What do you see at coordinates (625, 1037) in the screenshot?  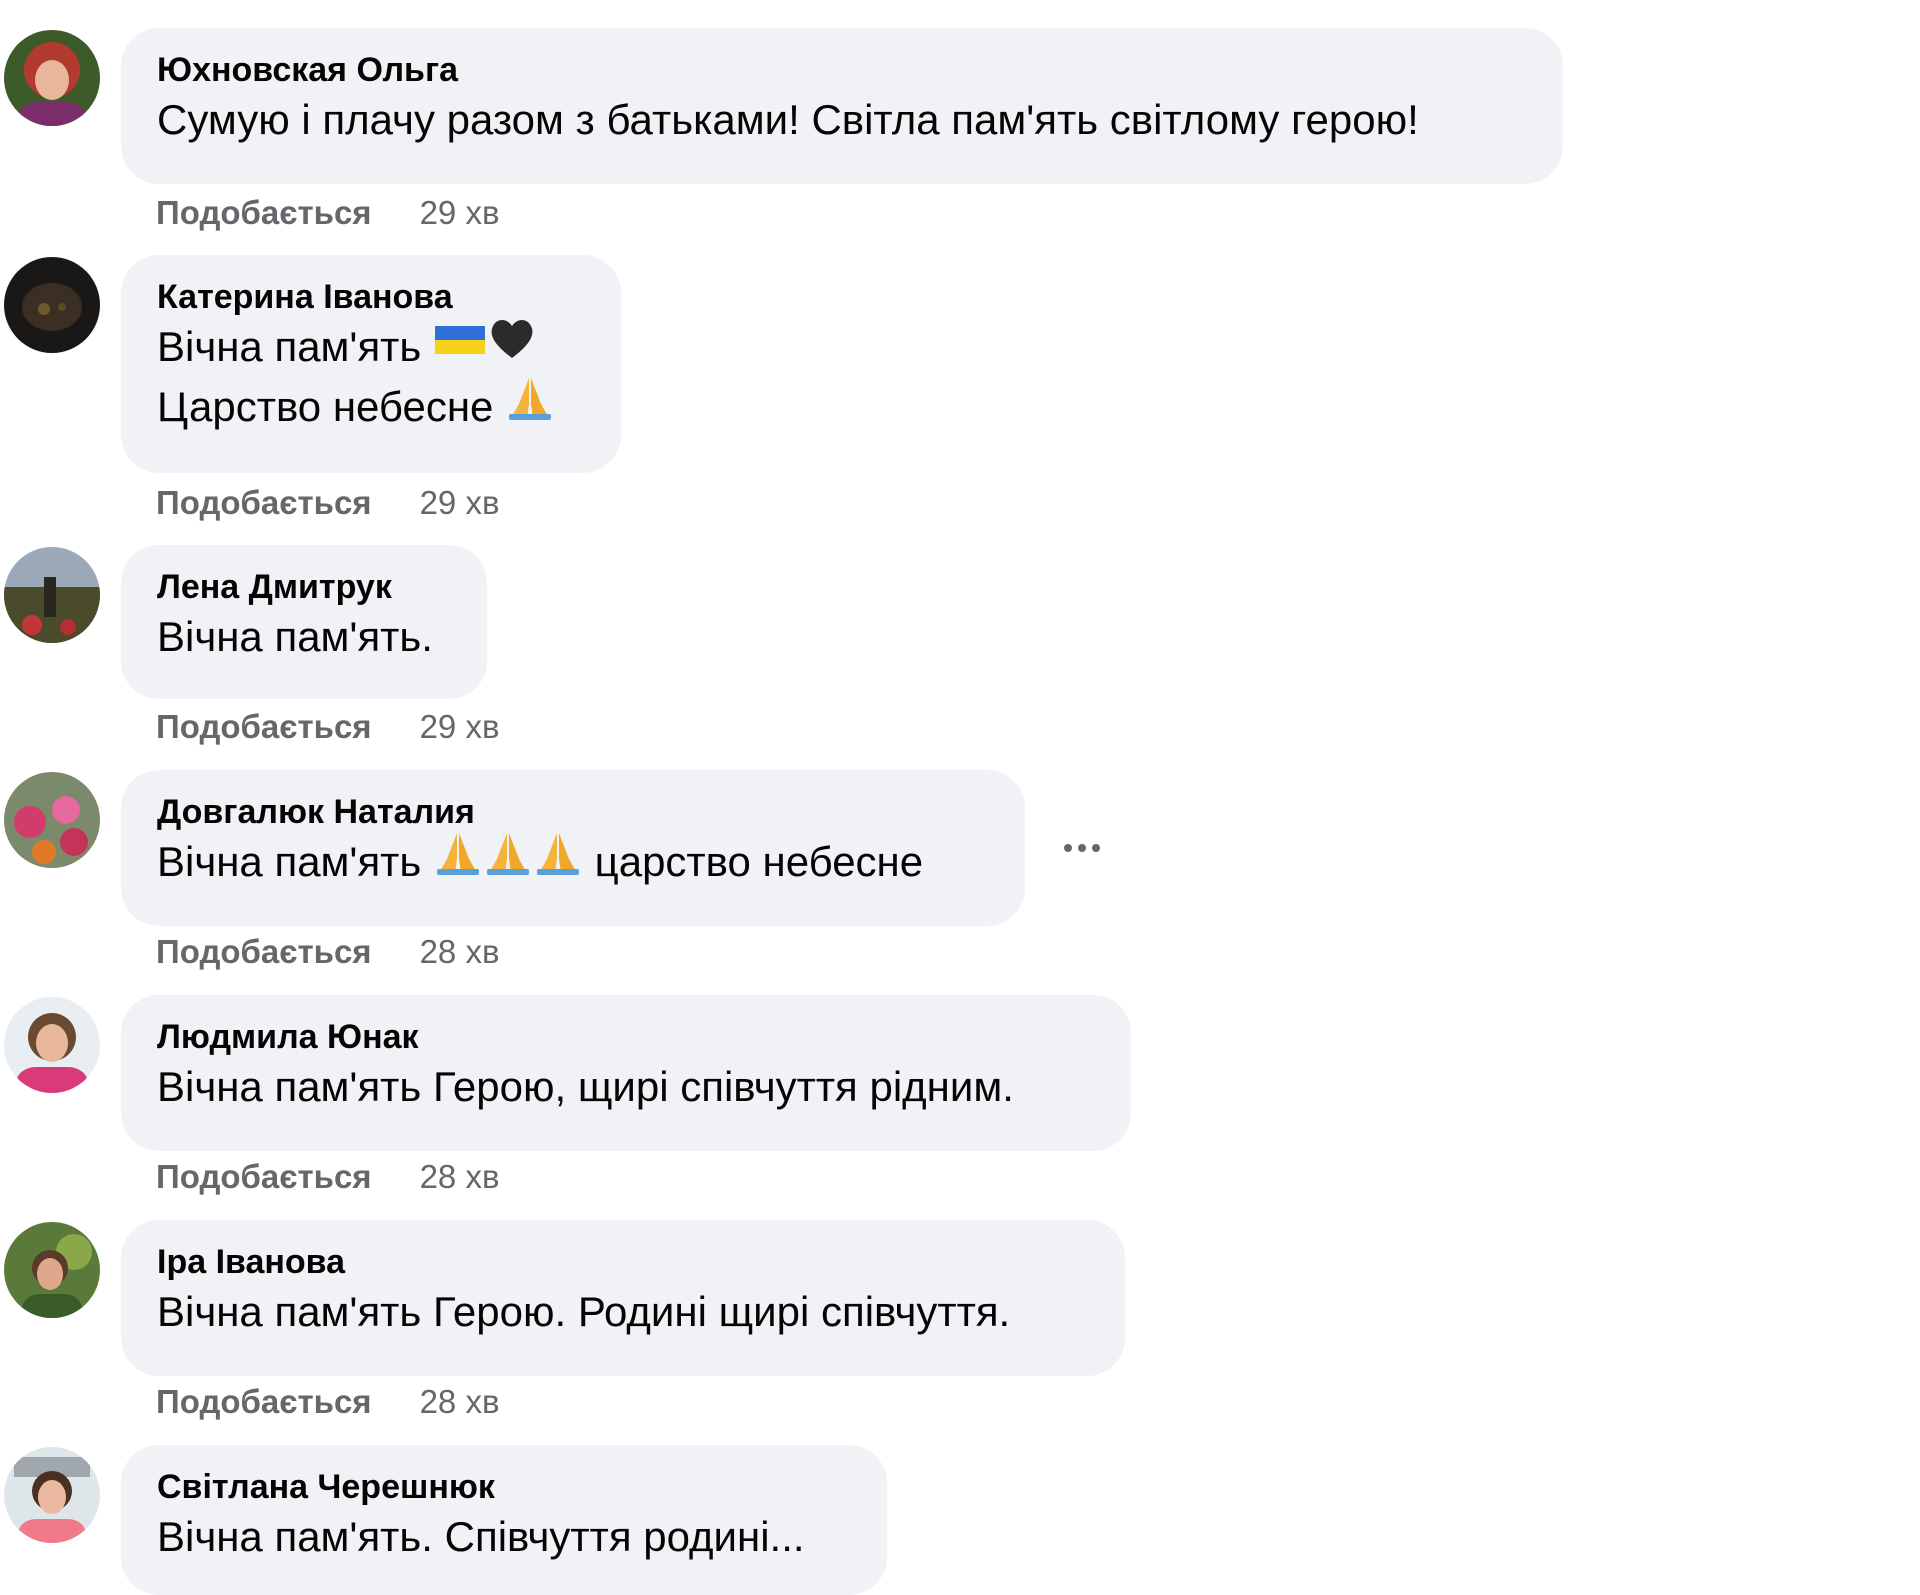 I see `comment-author: Людмила Юнак` at bounding box center [625, 1037].